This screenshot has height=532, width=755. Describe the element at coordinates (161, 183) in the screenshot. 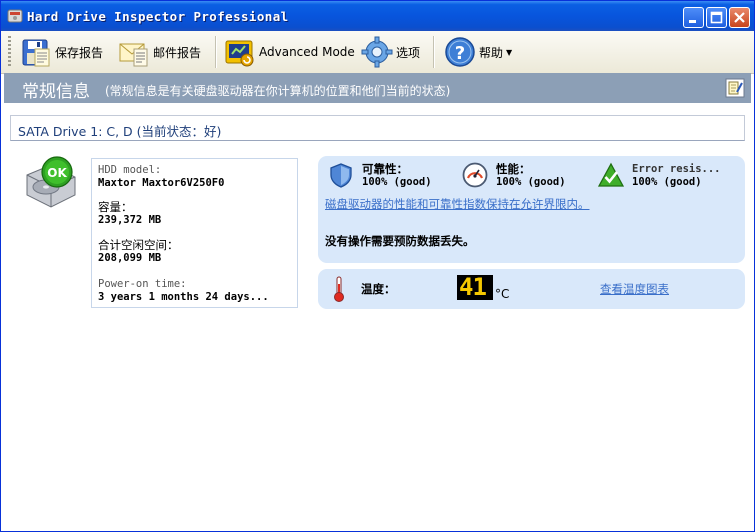

I see `model-value: Maxtor Maxtor6V250F0` at that location.